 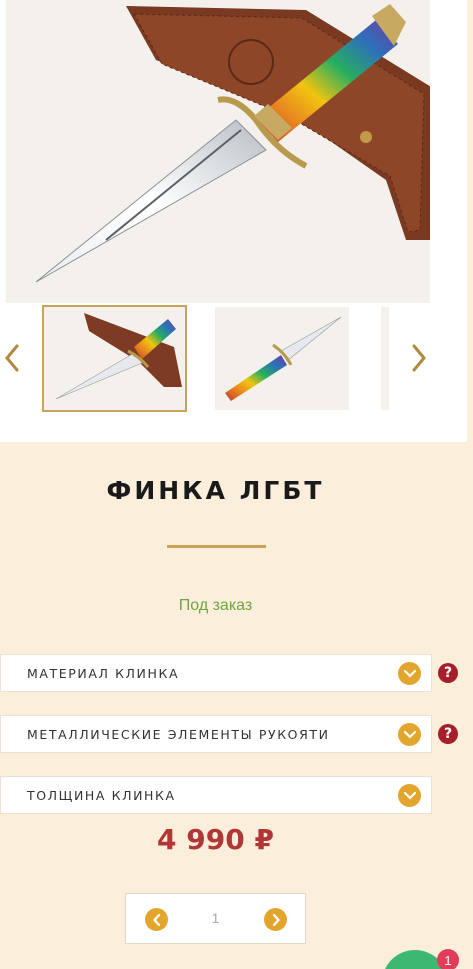 What do you see at coordinates (103, 673) in the screenshot?
I see `option-label: МАТЕРИАЛ КЛИНКА` at bounding box center [103, 673].